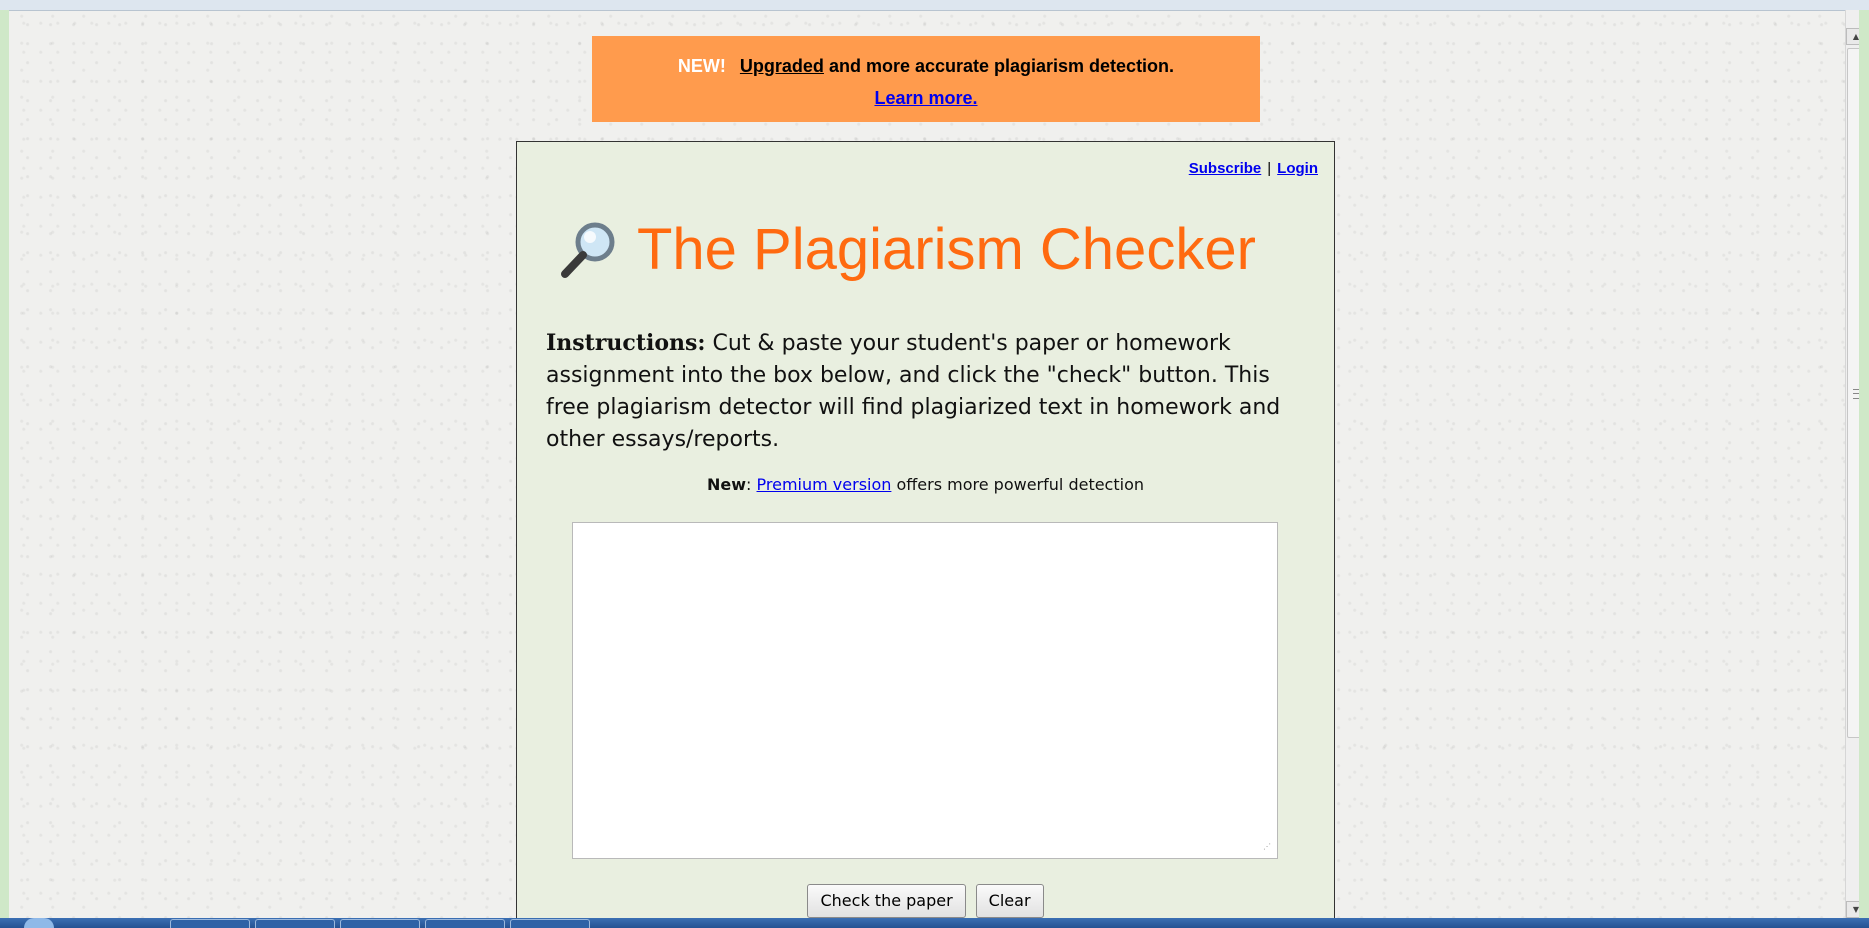  Describe the element at coordinates (1017, 484) in the screenshot. I see `premium-note-text: offers more powerful detection` at that location.